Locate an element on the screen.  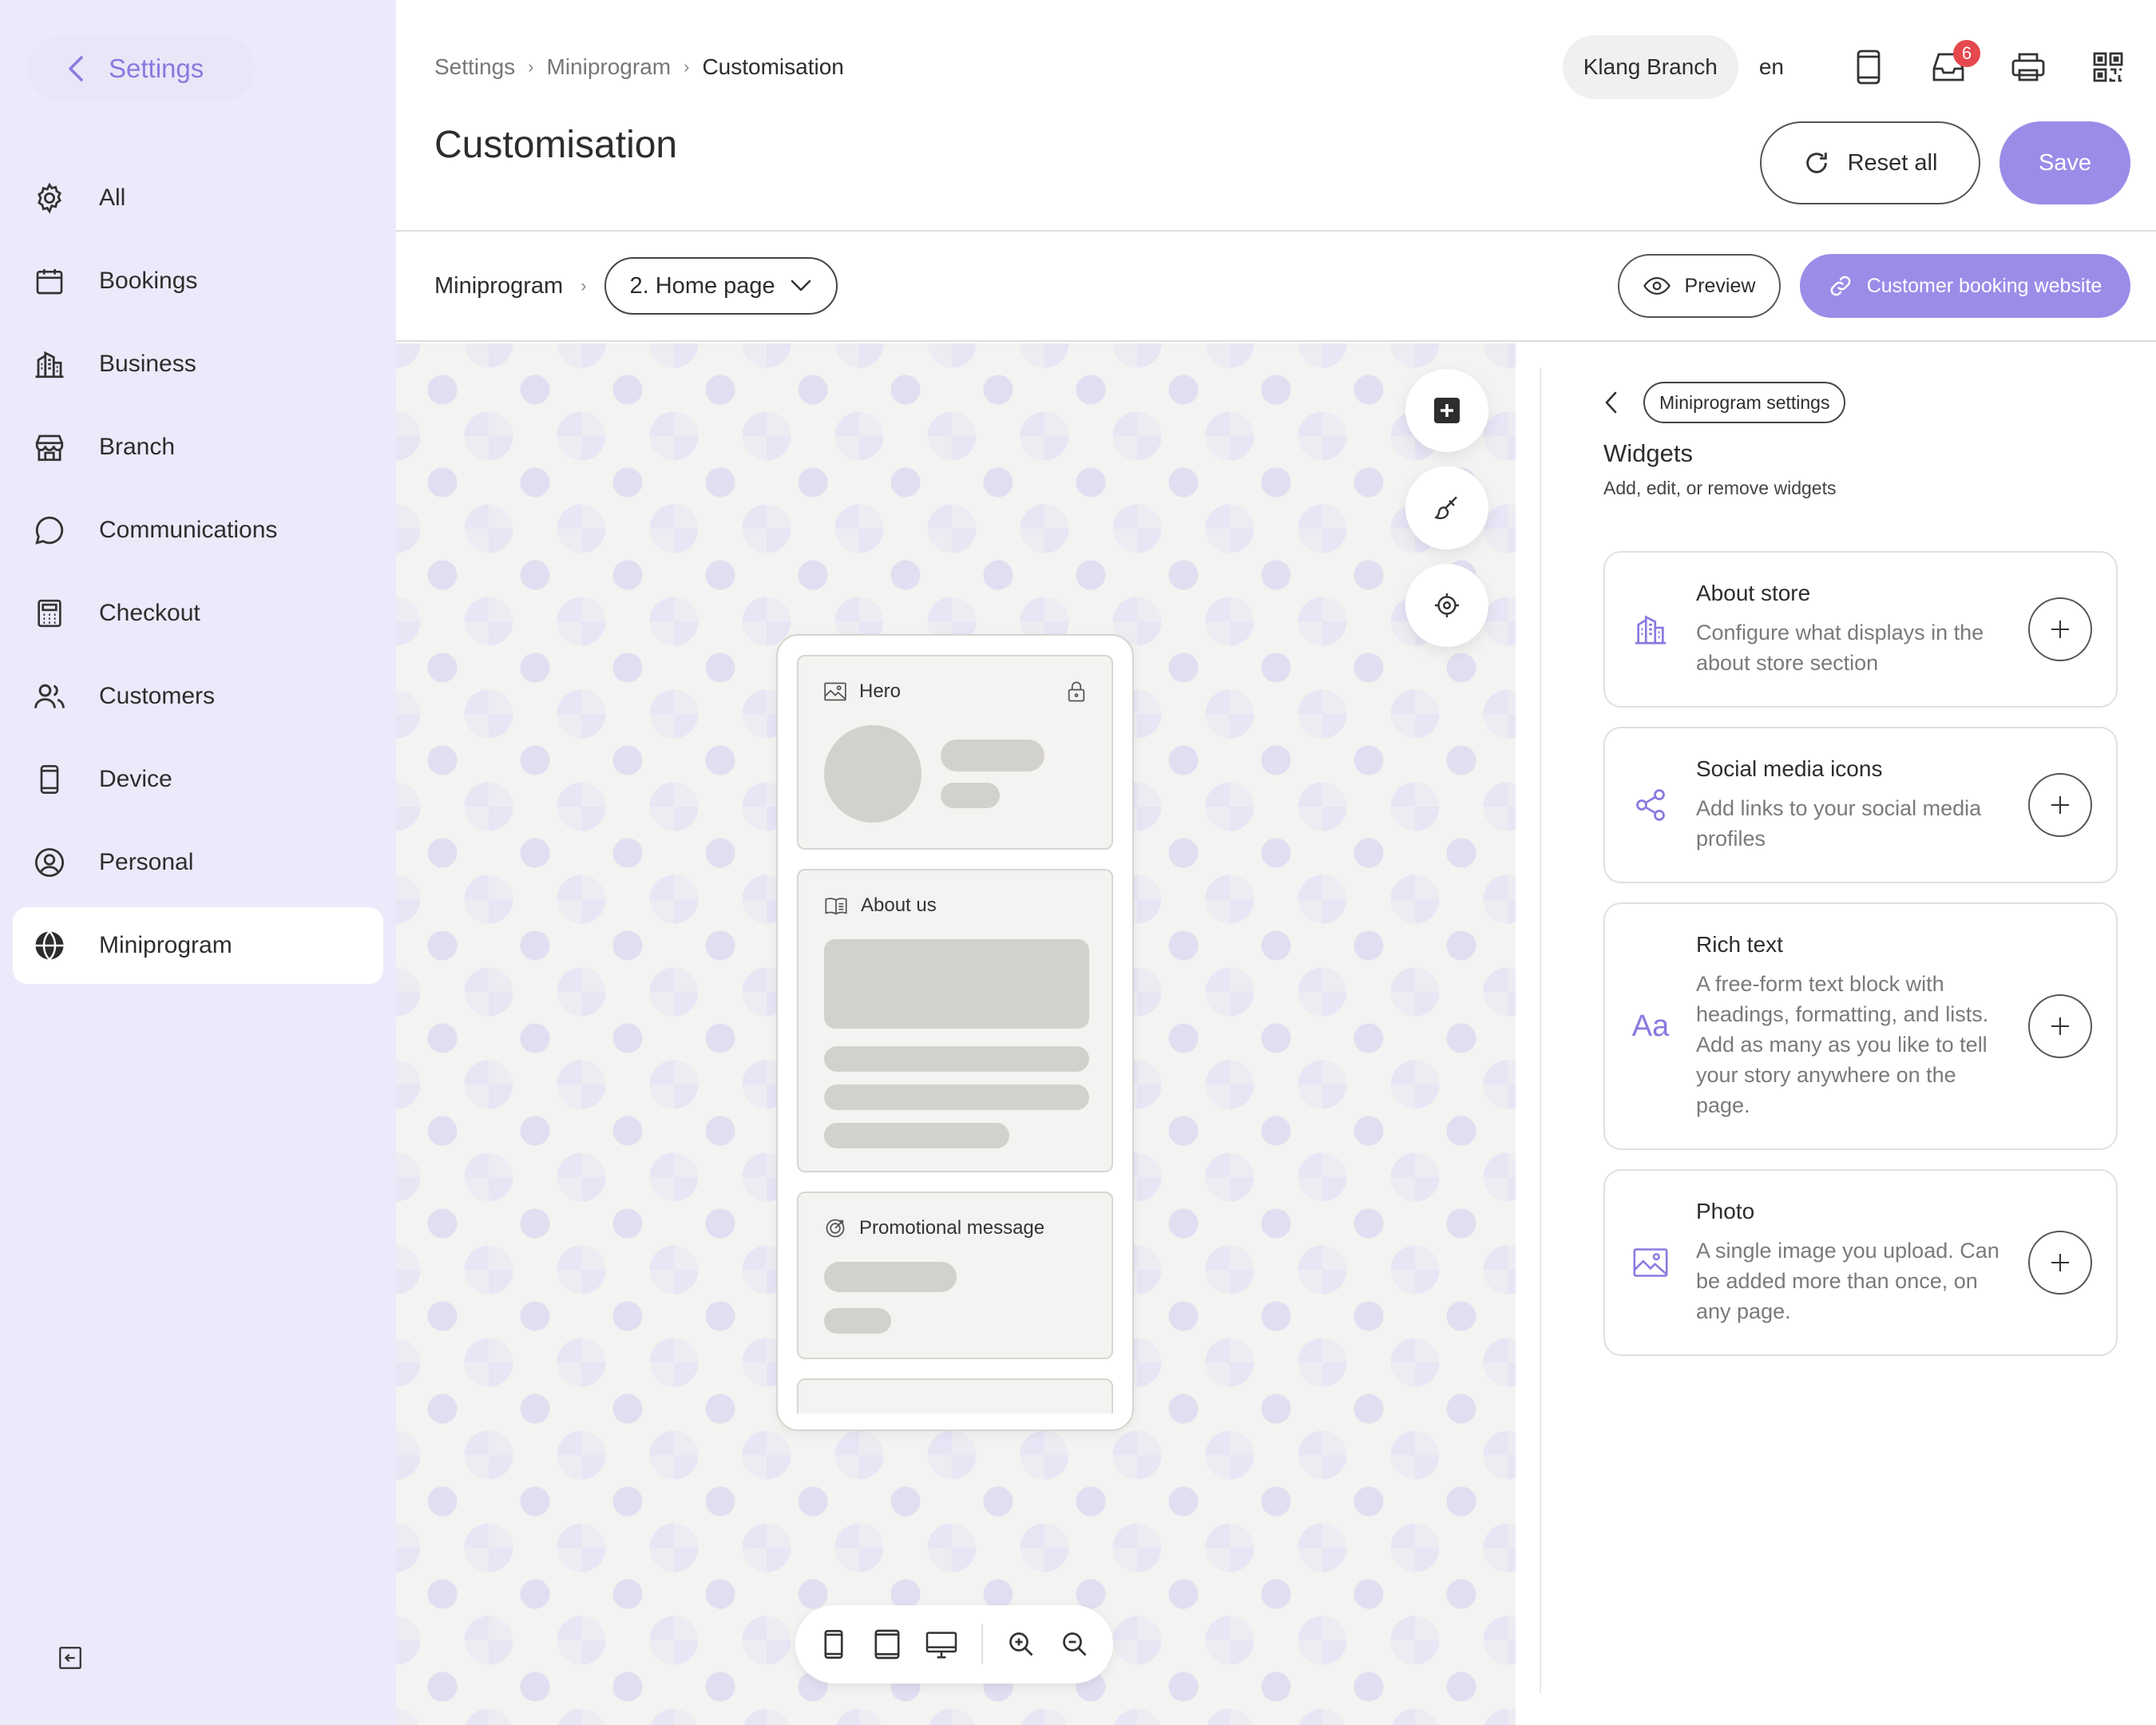
paintbrush-icon is located at coordinates (1447, 508).